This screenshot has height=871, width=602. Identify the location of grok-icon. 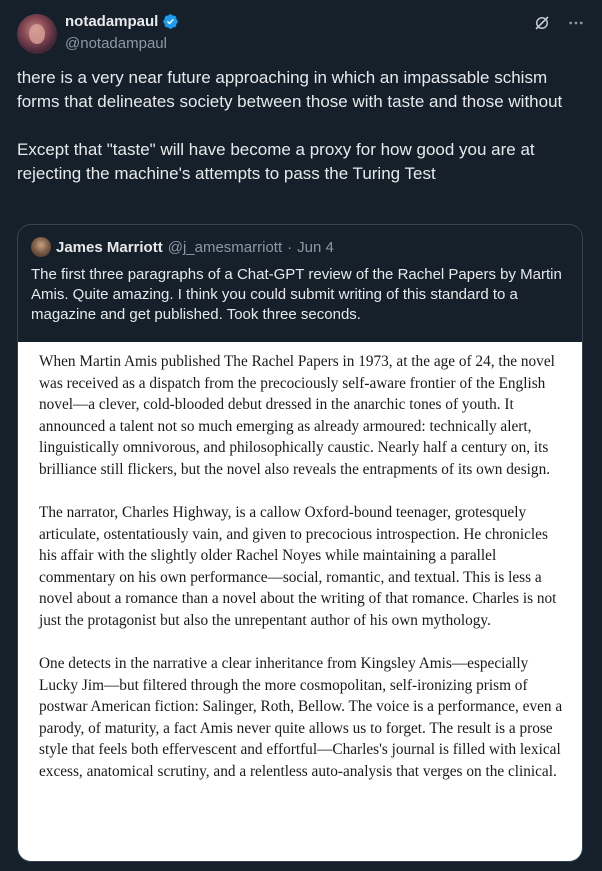
(542, 23).